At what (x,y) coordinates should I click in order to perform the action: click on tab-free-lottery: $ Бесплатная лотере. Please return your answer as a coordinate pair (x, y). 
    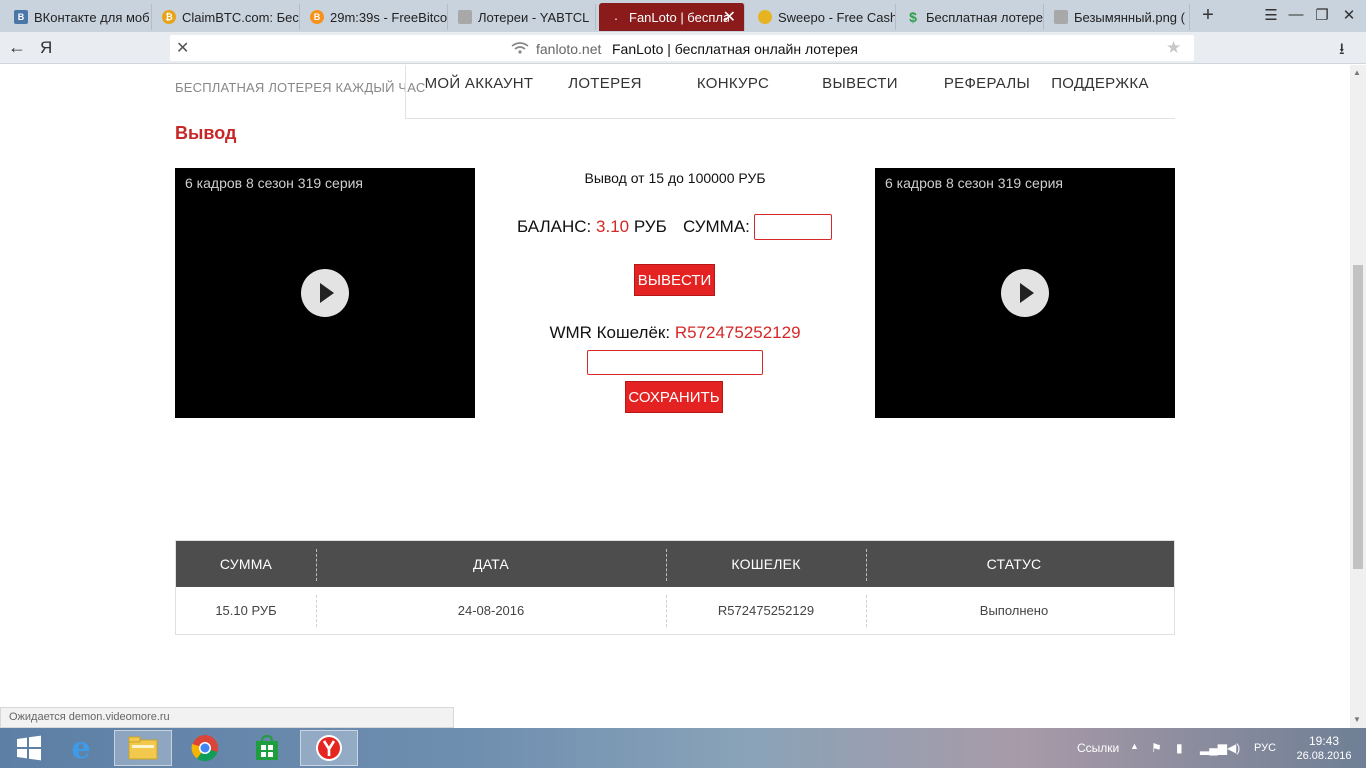
    Looking at the image, I should click on (970, 17).